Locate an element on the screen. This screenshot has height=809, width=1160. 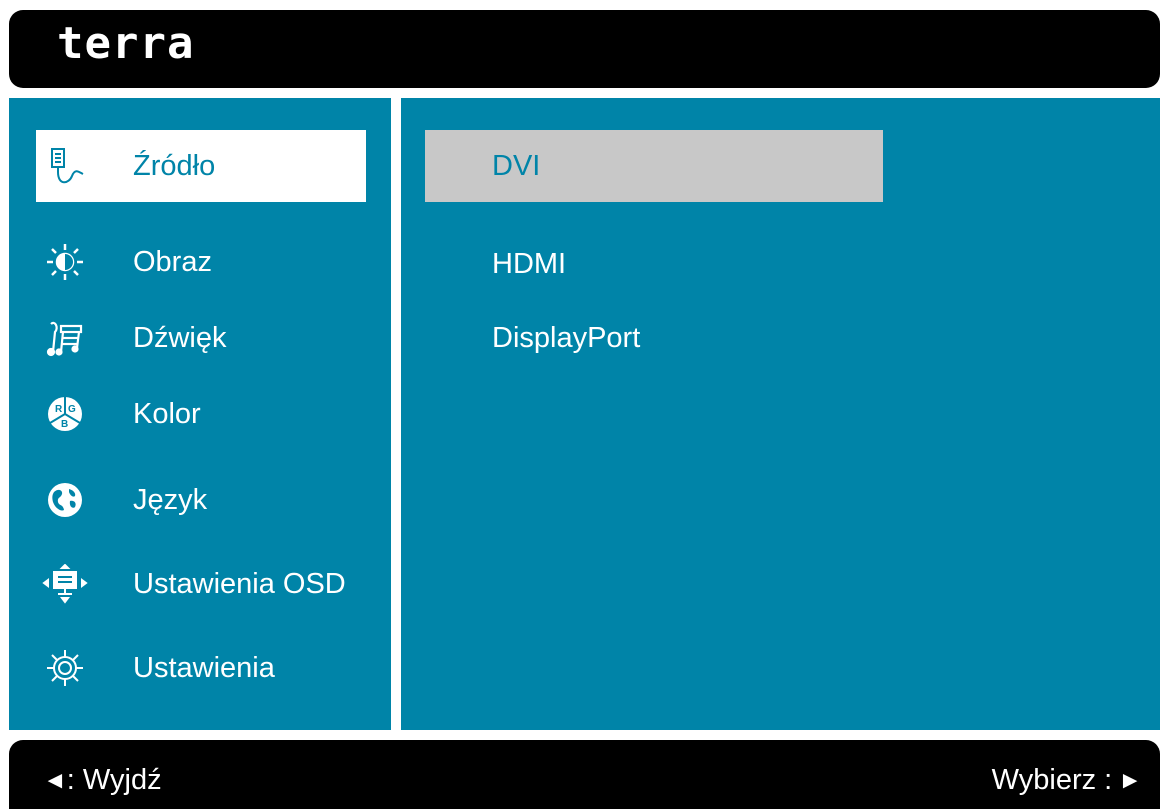
svg-text: B is located at coordinates (64, 424).